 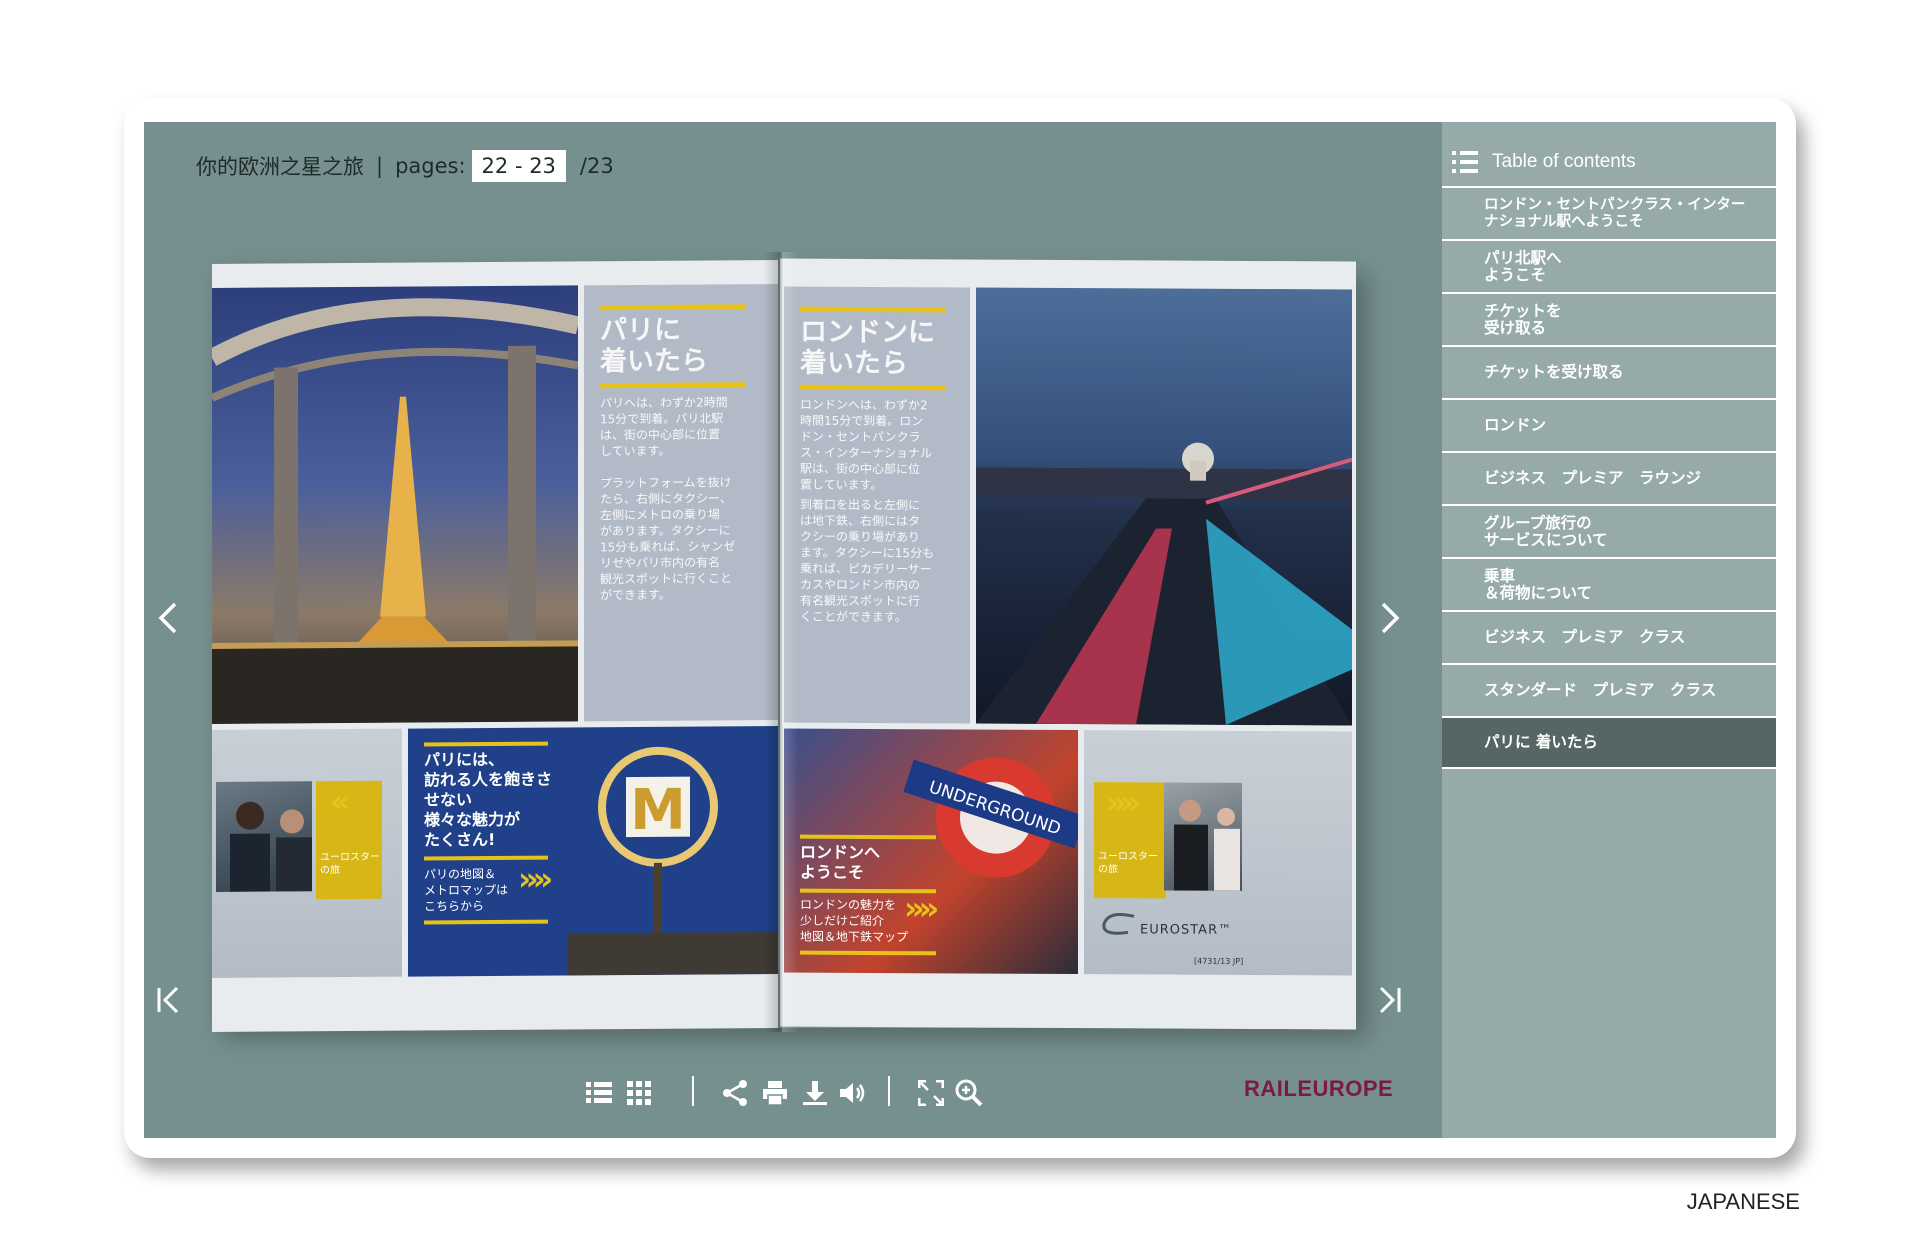 What do you see at coordinates (1609, 424) in the screenshot?
I see `toc-item: ロンドン` at bounding box center [1609, 424].